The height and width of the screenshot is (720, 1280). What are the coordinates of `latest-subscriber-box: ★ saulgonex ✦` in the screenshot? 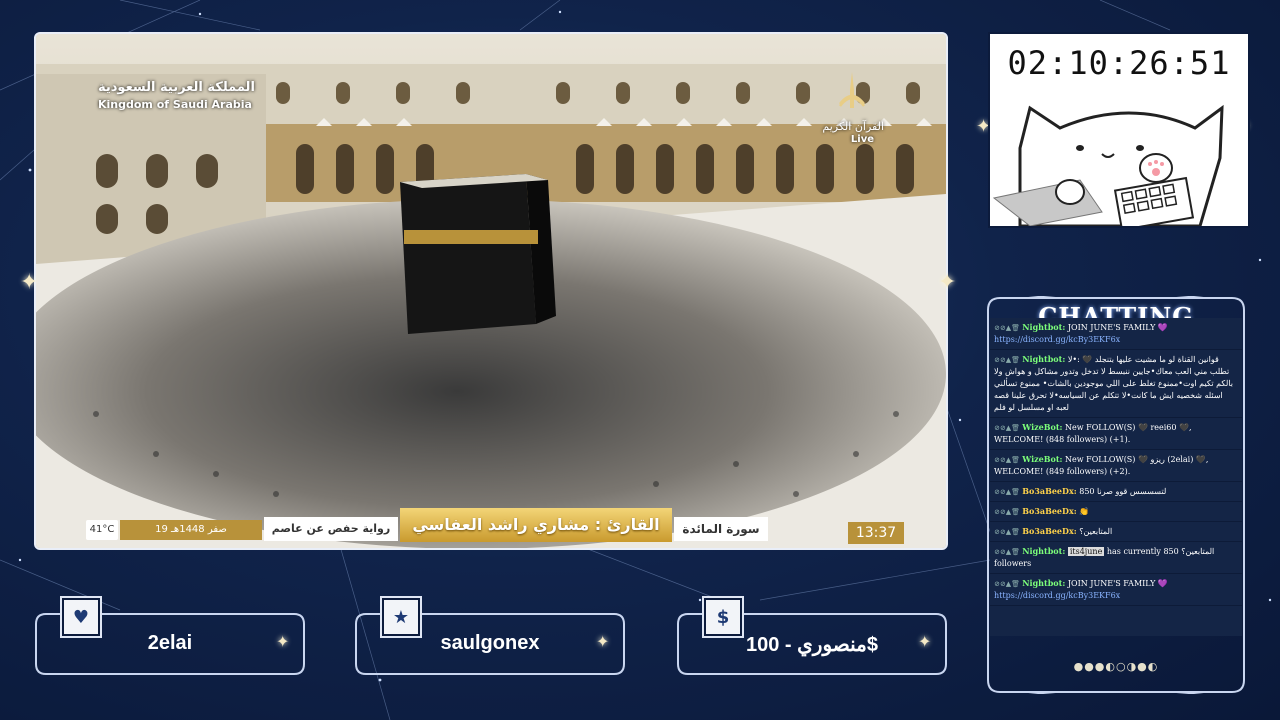 It's located at (490, 637).